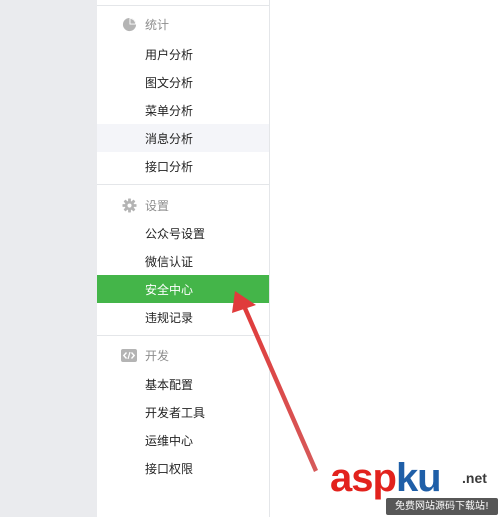 The image size is (500, 517). What do you see at coordinates (175, 412) in the screenshot?
I see `sidebar-item-label: 开发者工具` at bounding box center [175, 412].